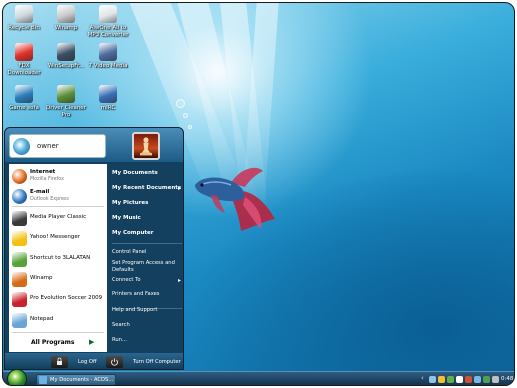 Image resolution: width=517 pixels, height=388 pixels. Describe the element at coordinates (19, 259) in the screenshot. I see `shortcut-icon` at that location.